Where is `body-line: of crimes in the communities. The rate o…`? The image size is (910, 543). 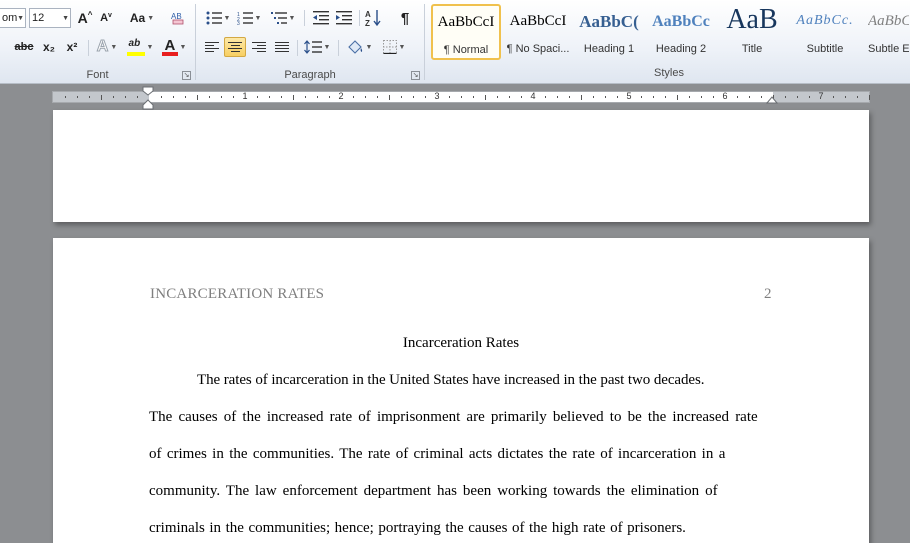 body-line: of crimes in the communities. The rate o… is located at coordinates (459, 454).